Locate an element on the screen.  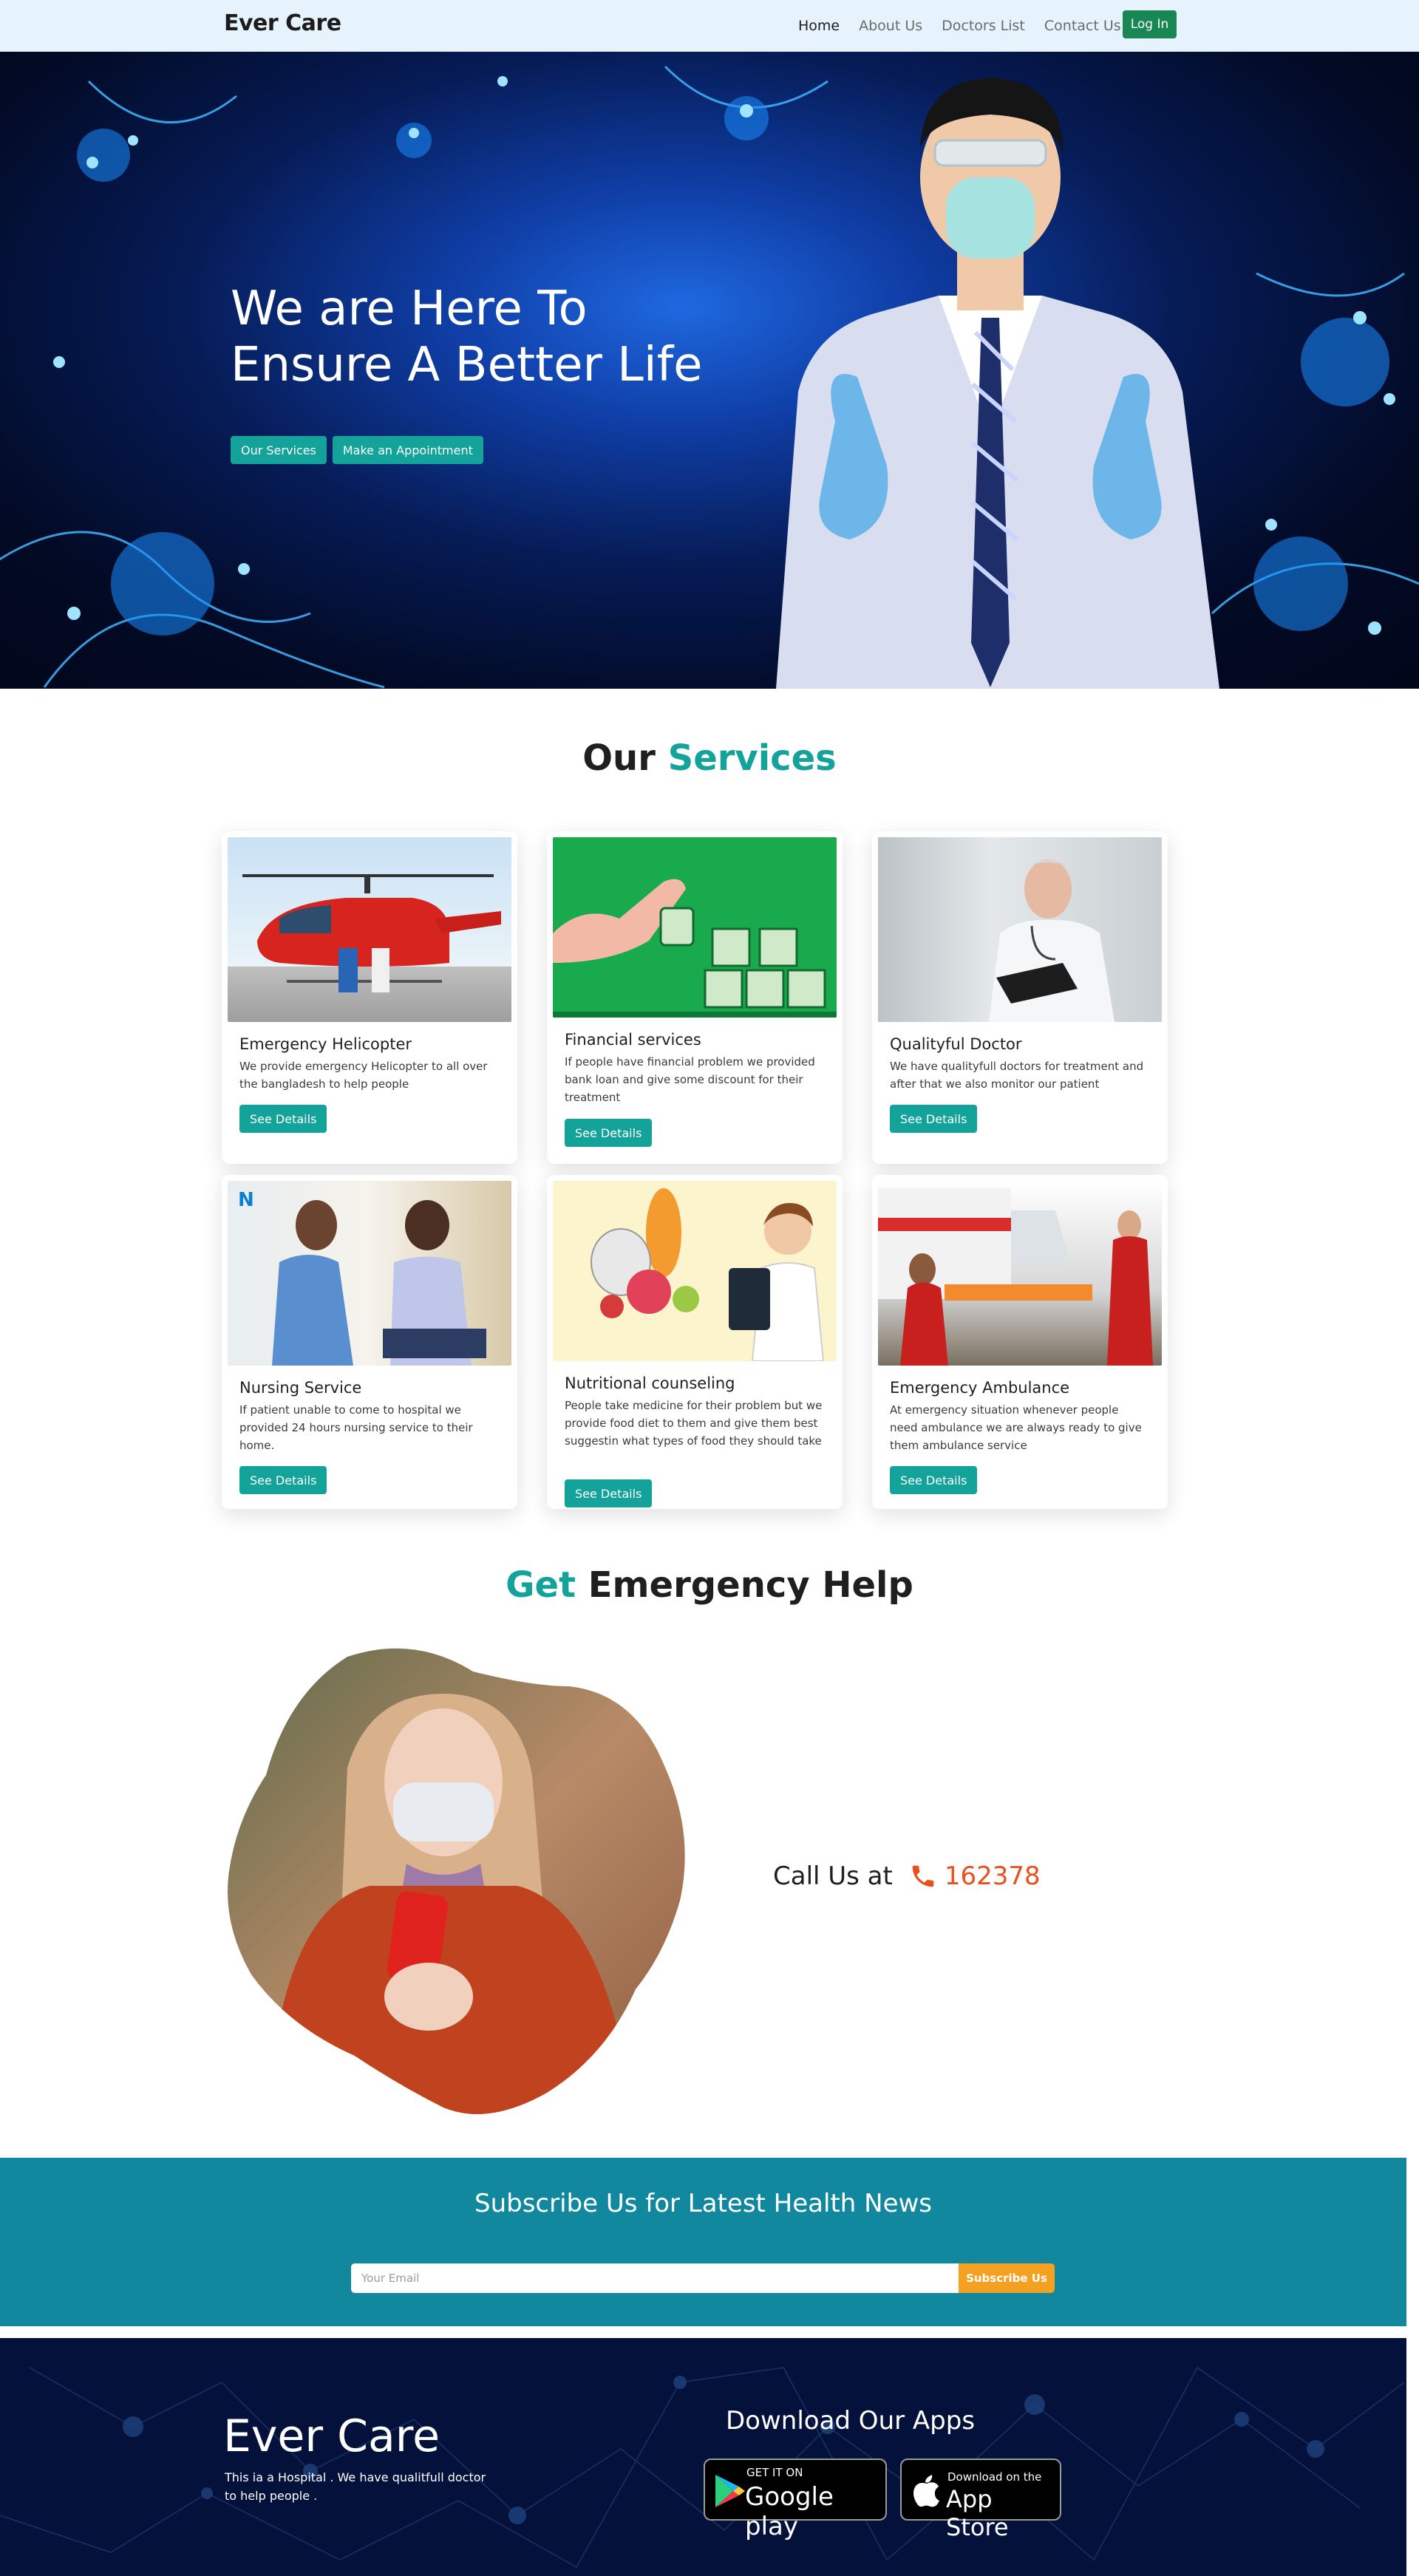
call-us-row: Call Us at 162378 is located at coordinates (907, 1876).